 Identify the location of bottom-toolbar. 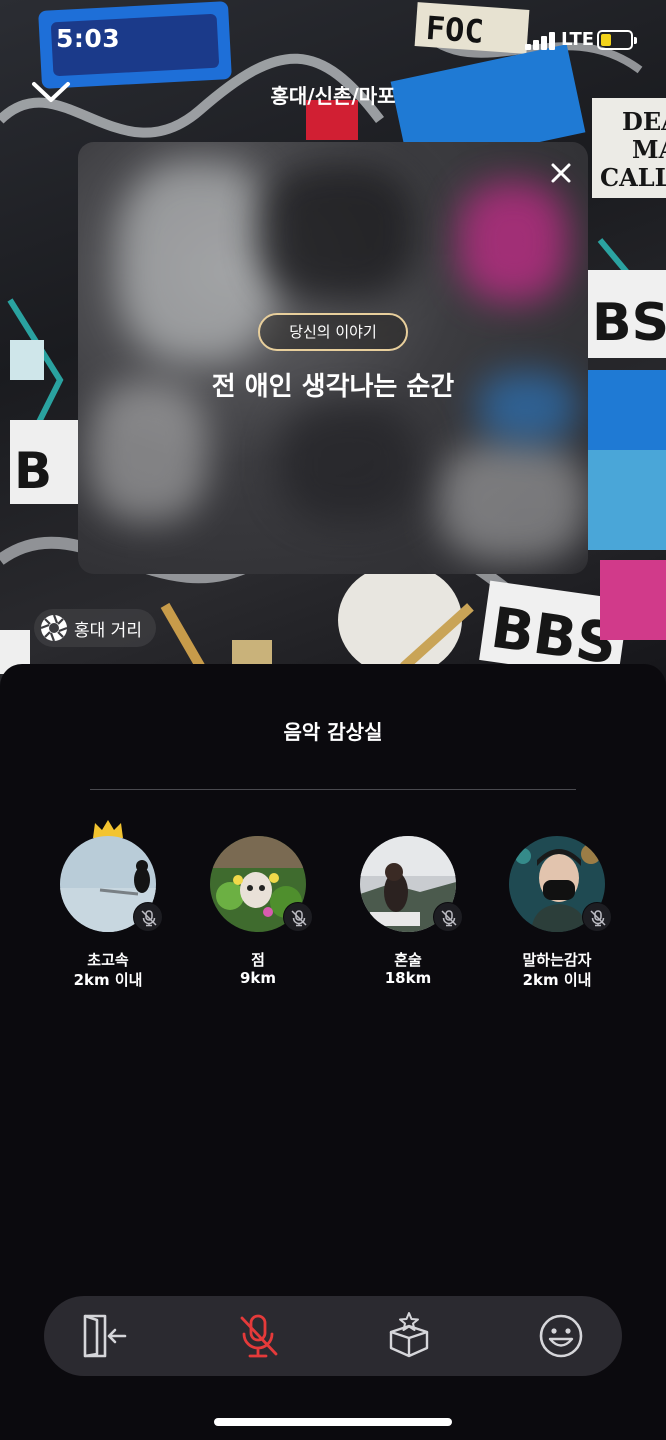
(333, 1336).